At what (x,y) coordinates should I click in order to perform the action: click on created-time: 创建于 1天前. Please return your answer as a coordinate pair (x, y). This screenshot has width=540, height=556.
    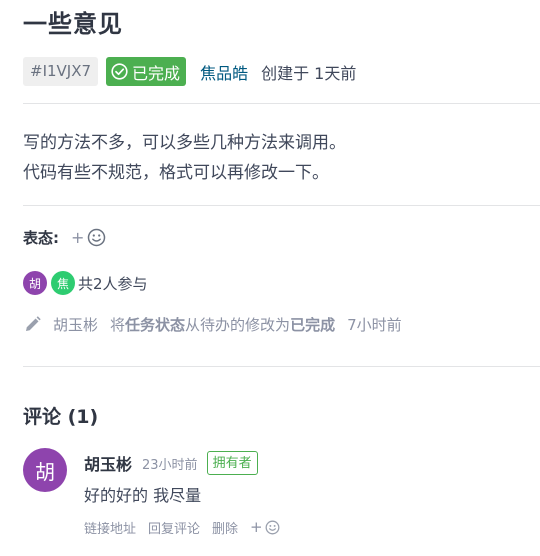
    Looking at the image, I should click on (309, 73).